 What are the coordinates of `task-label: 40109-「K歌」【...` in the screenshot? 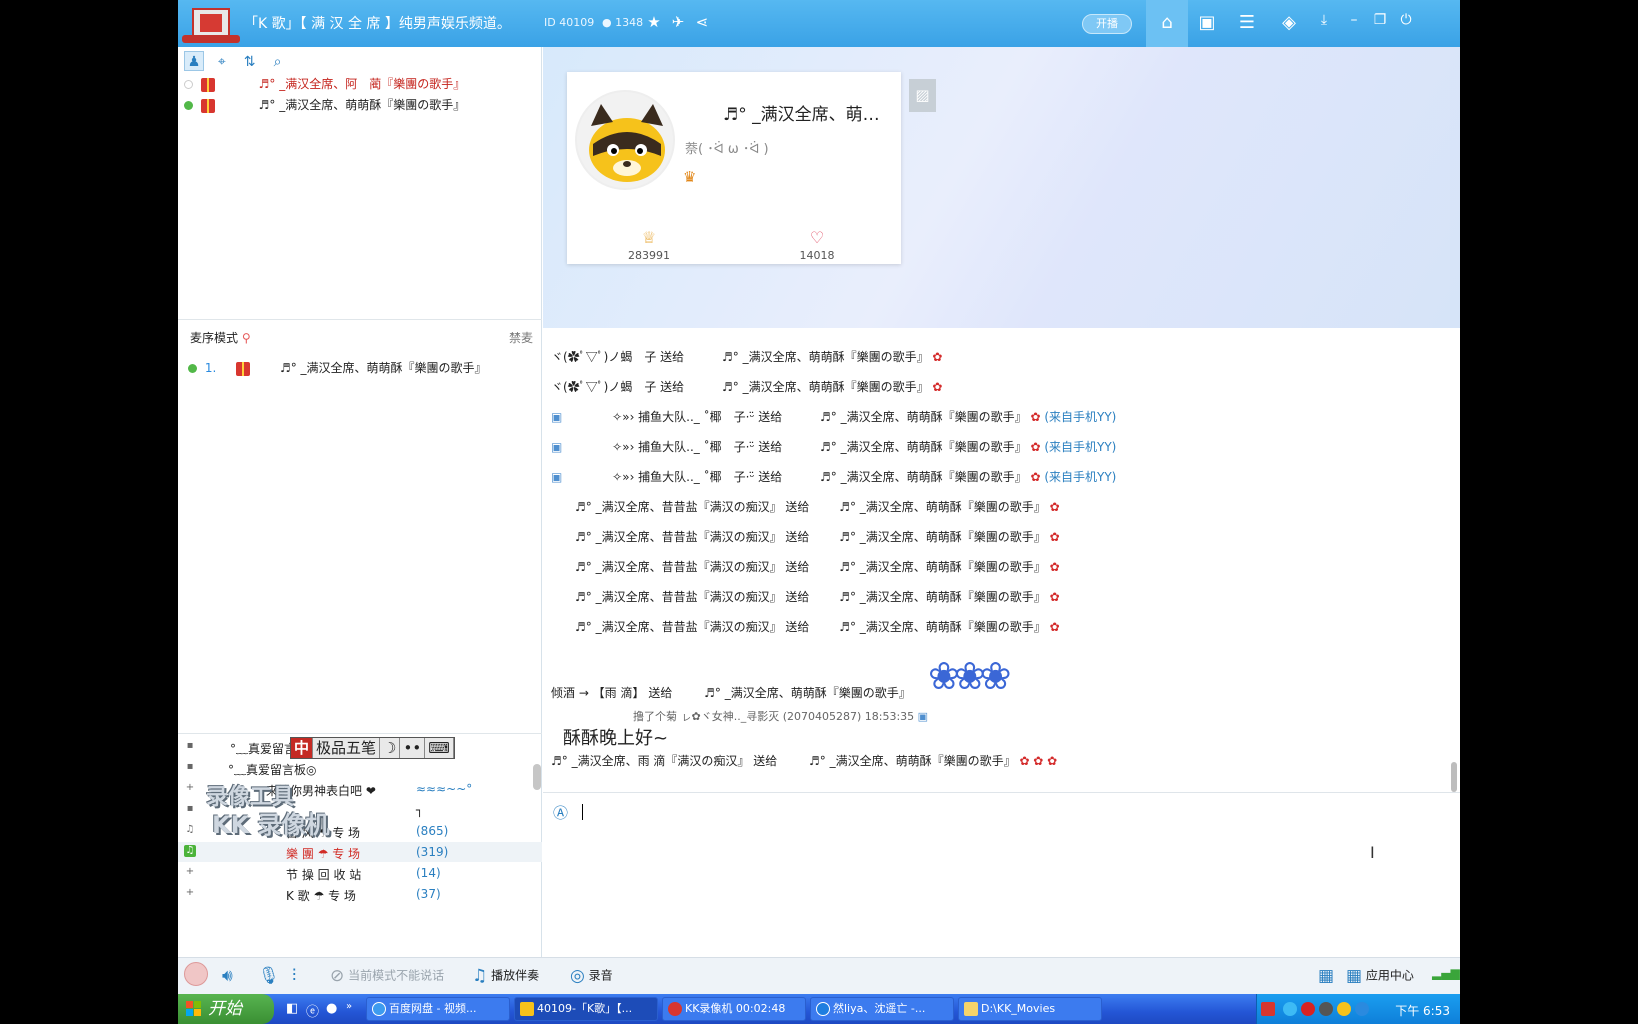 It's located at (585, 1008).